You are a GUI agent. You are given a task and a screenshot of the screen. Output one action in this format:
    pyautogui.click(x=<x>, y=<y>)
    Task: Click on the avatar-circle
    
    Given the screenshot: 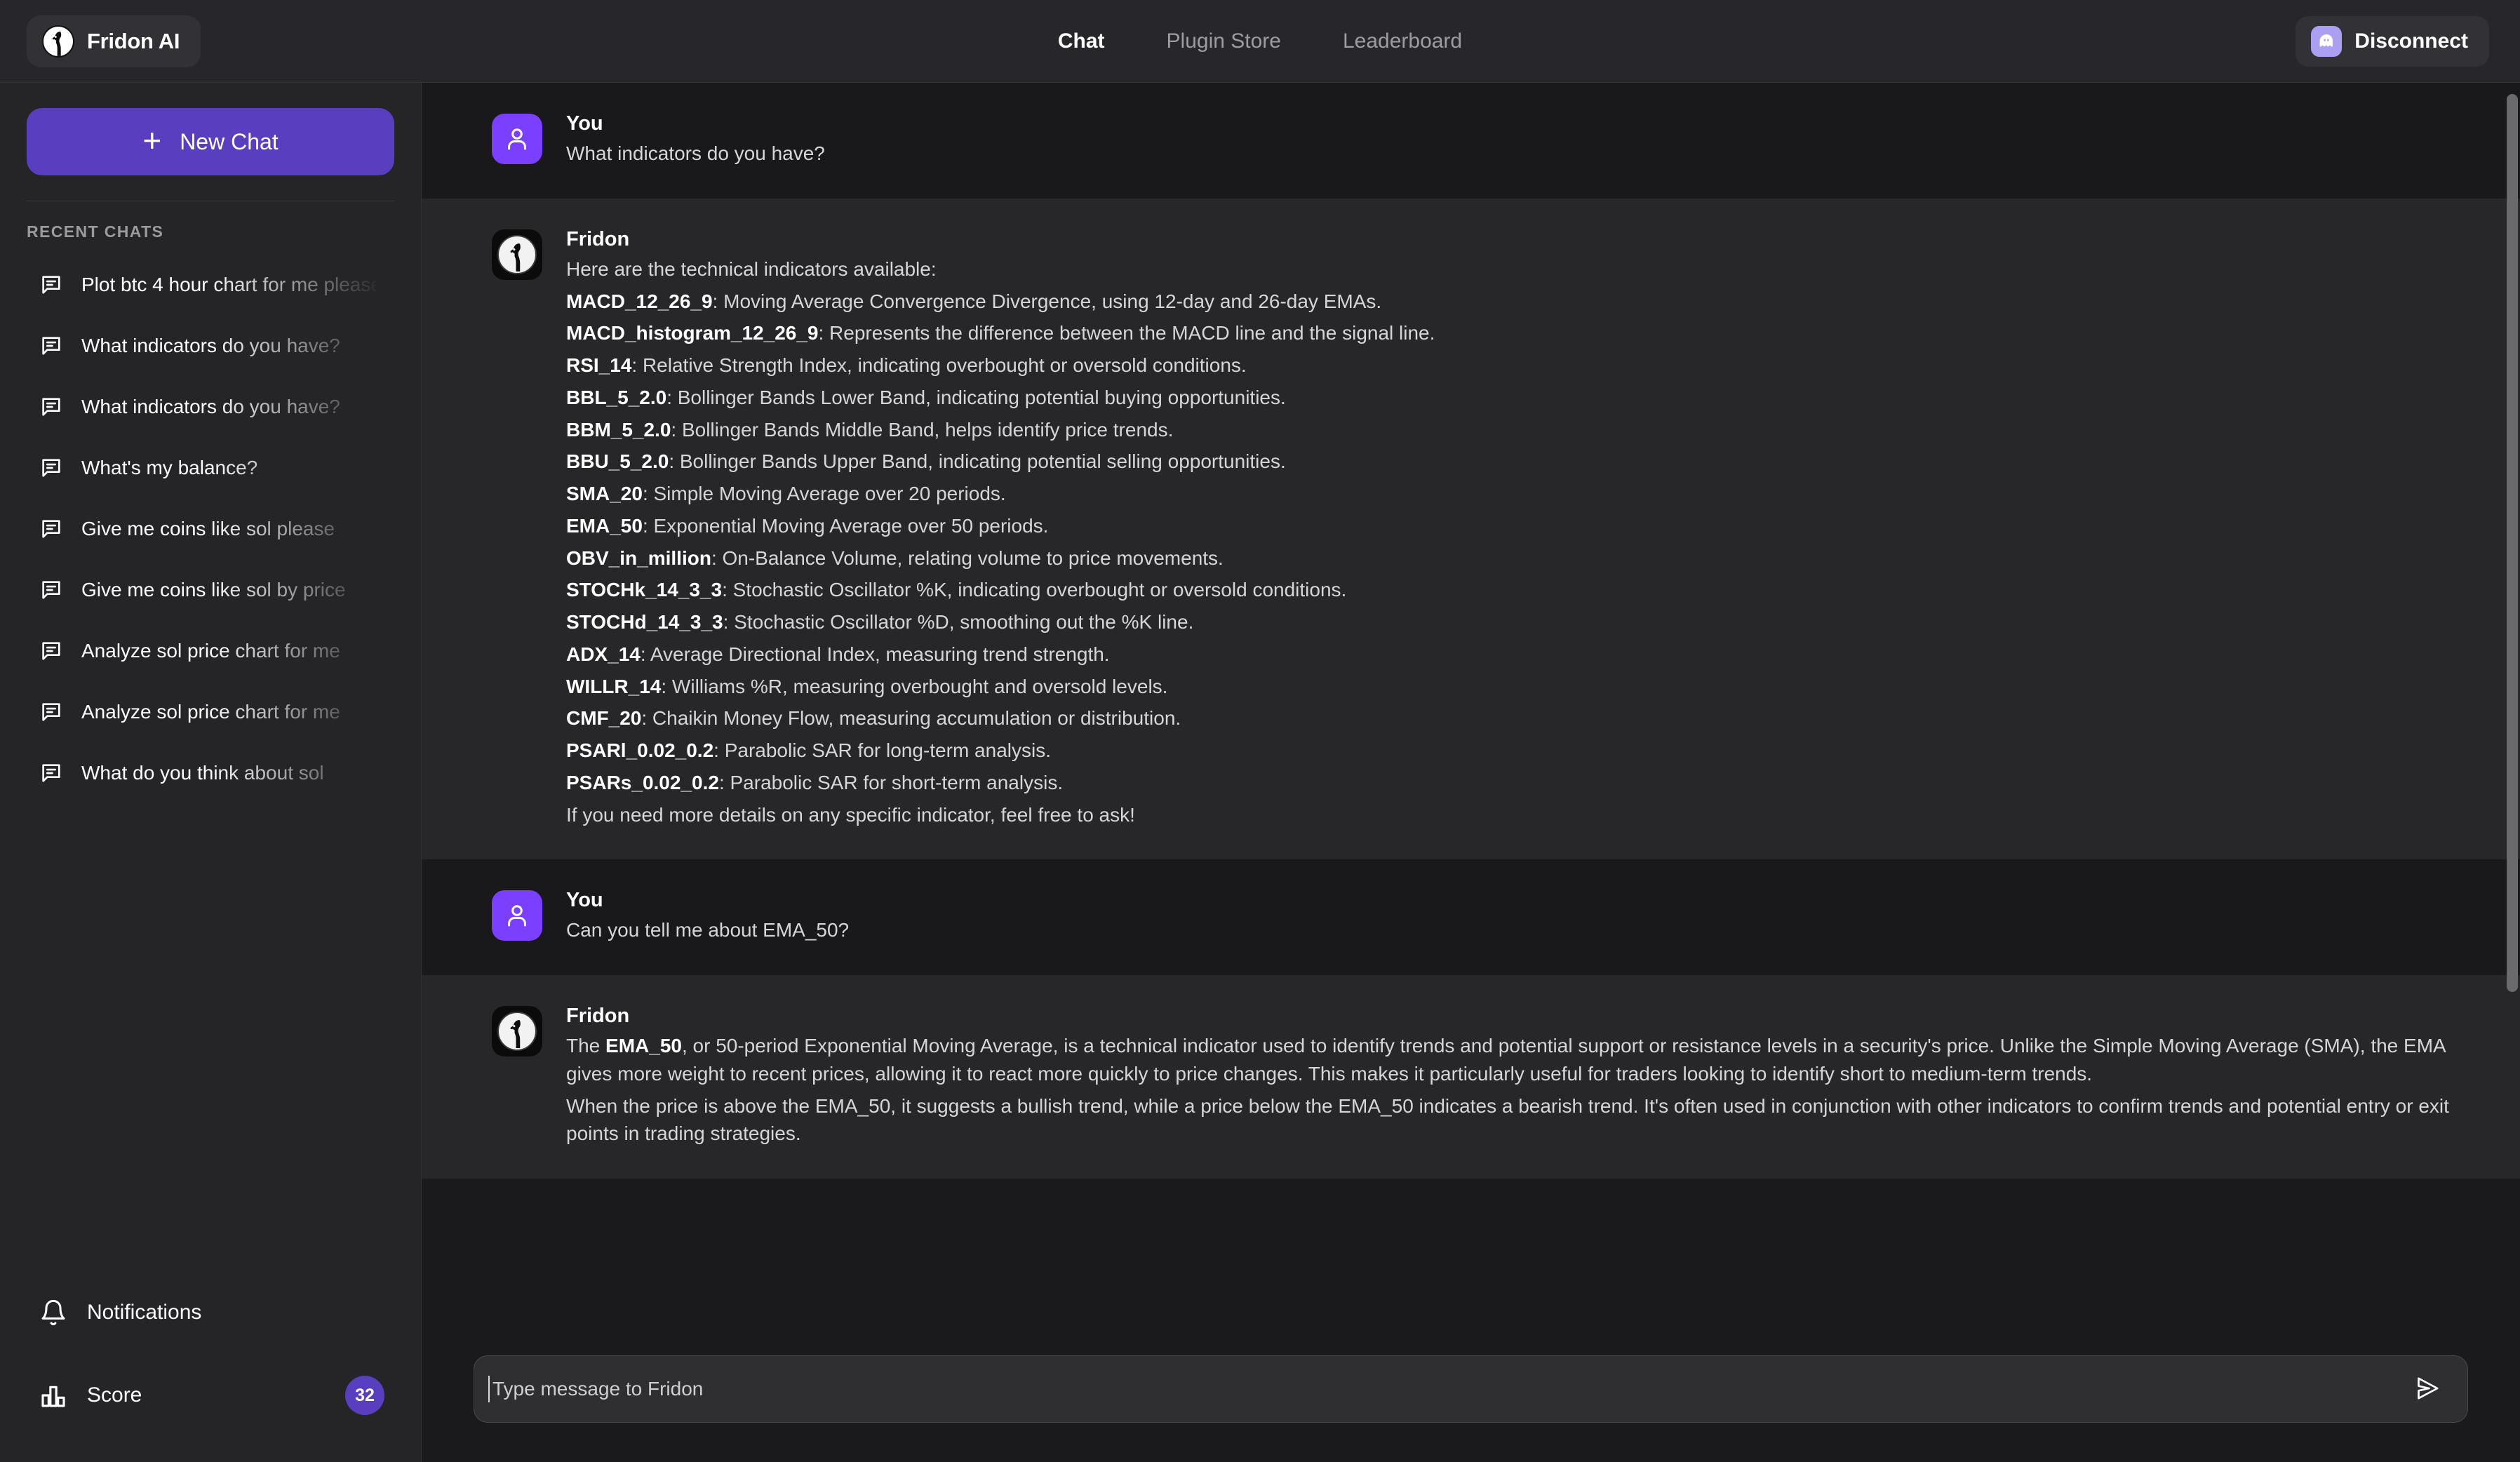 What is the action you would take?
    pyautogui.click(x=517, y=254)
    